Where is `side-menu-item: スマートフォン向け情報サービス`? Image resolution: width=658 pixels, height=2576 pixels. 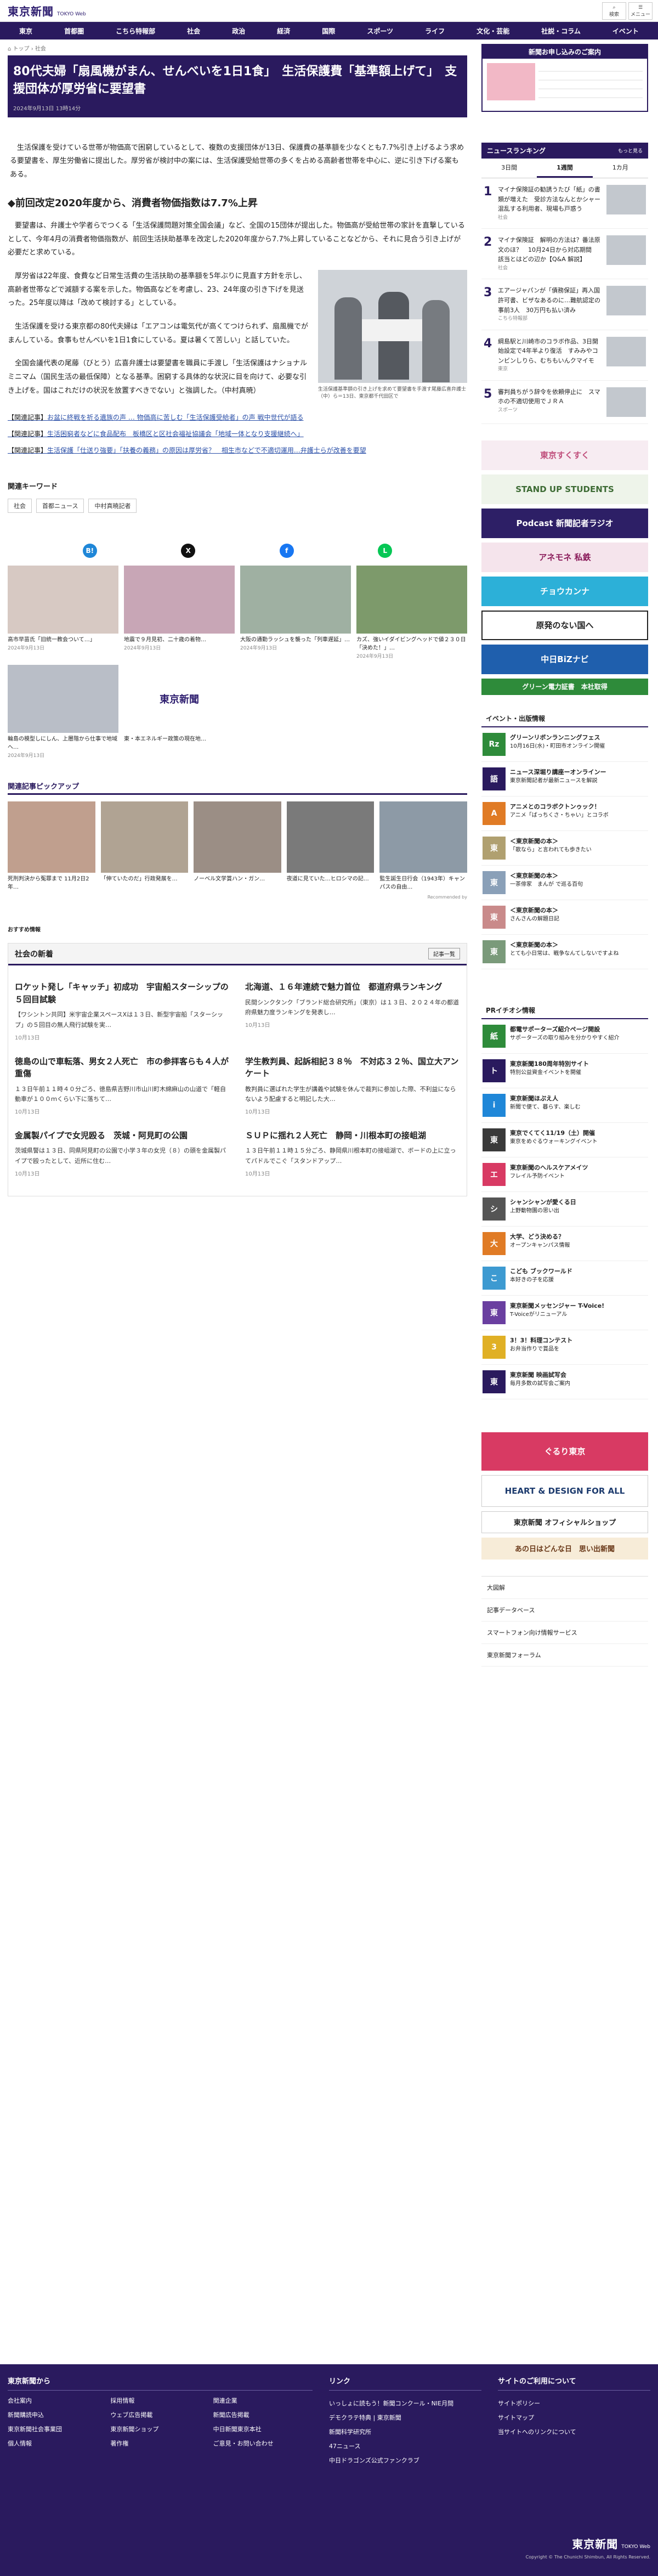
side-menu-item: スマートフォン向け情報サービス is located at coordinates (564, 1633).